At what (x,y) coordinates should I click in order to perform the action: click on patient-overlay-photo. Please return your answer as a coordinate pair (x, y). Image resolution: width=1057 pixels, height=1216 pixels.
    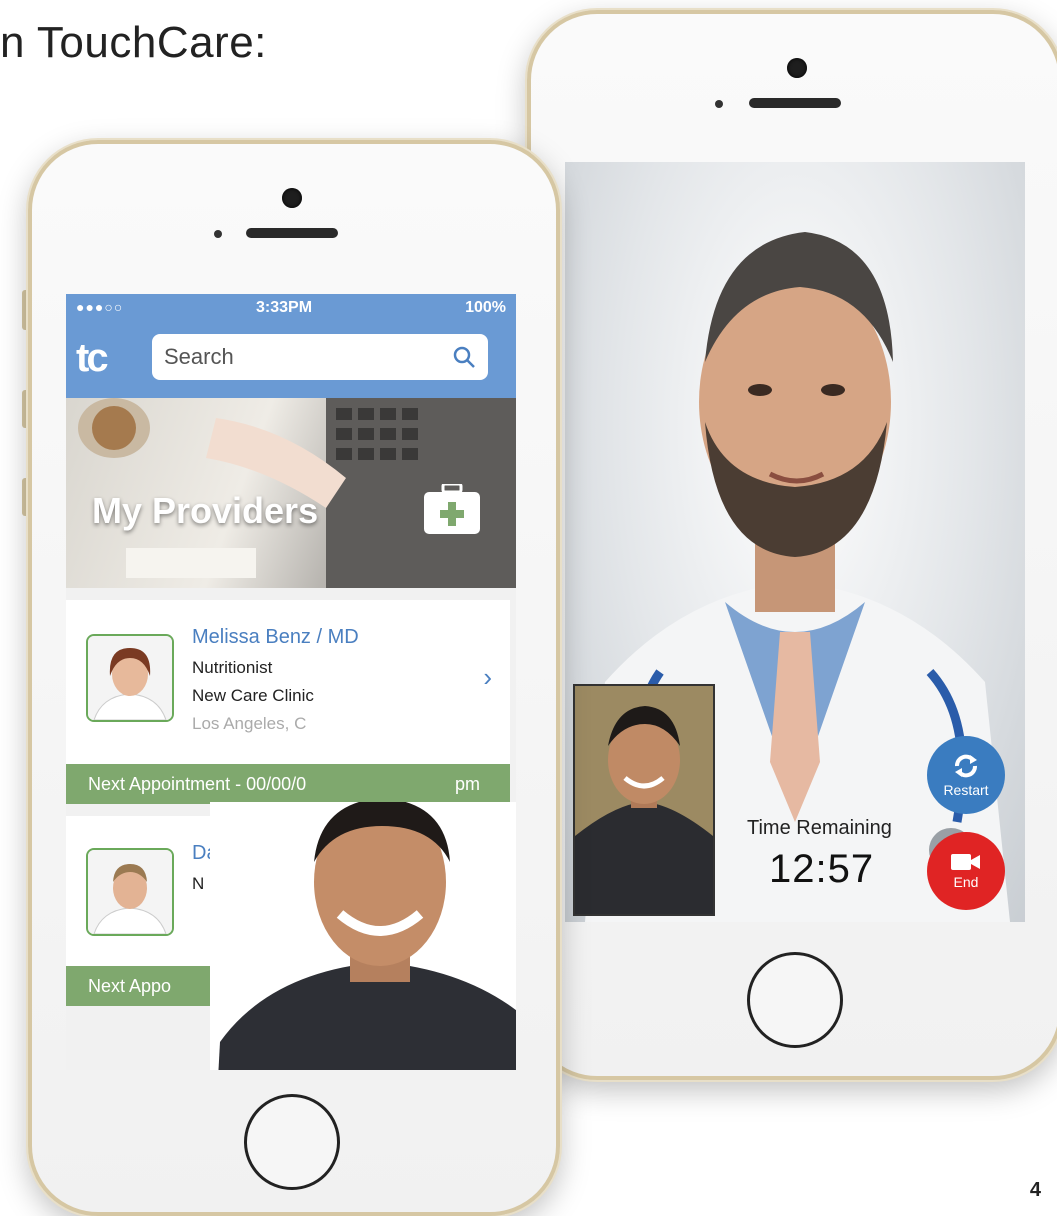
    Looking at the image, I should click on (363, 936).